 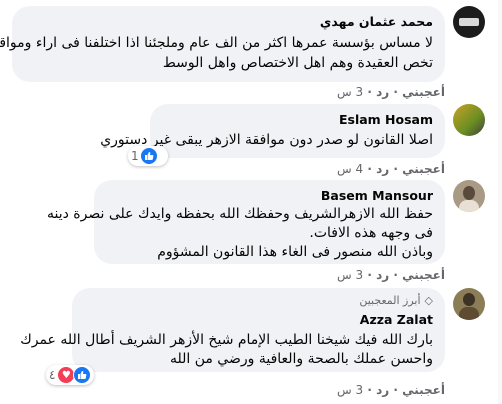 I want to click on reaction-summary: ٤ ♥, so click(x=70, y=375).